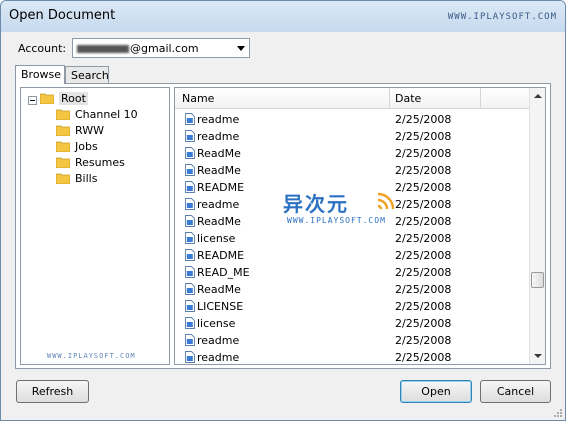 The width and height of the screenshot is (566, 421). I want to click on tab-search: Search, so click(87, 74).